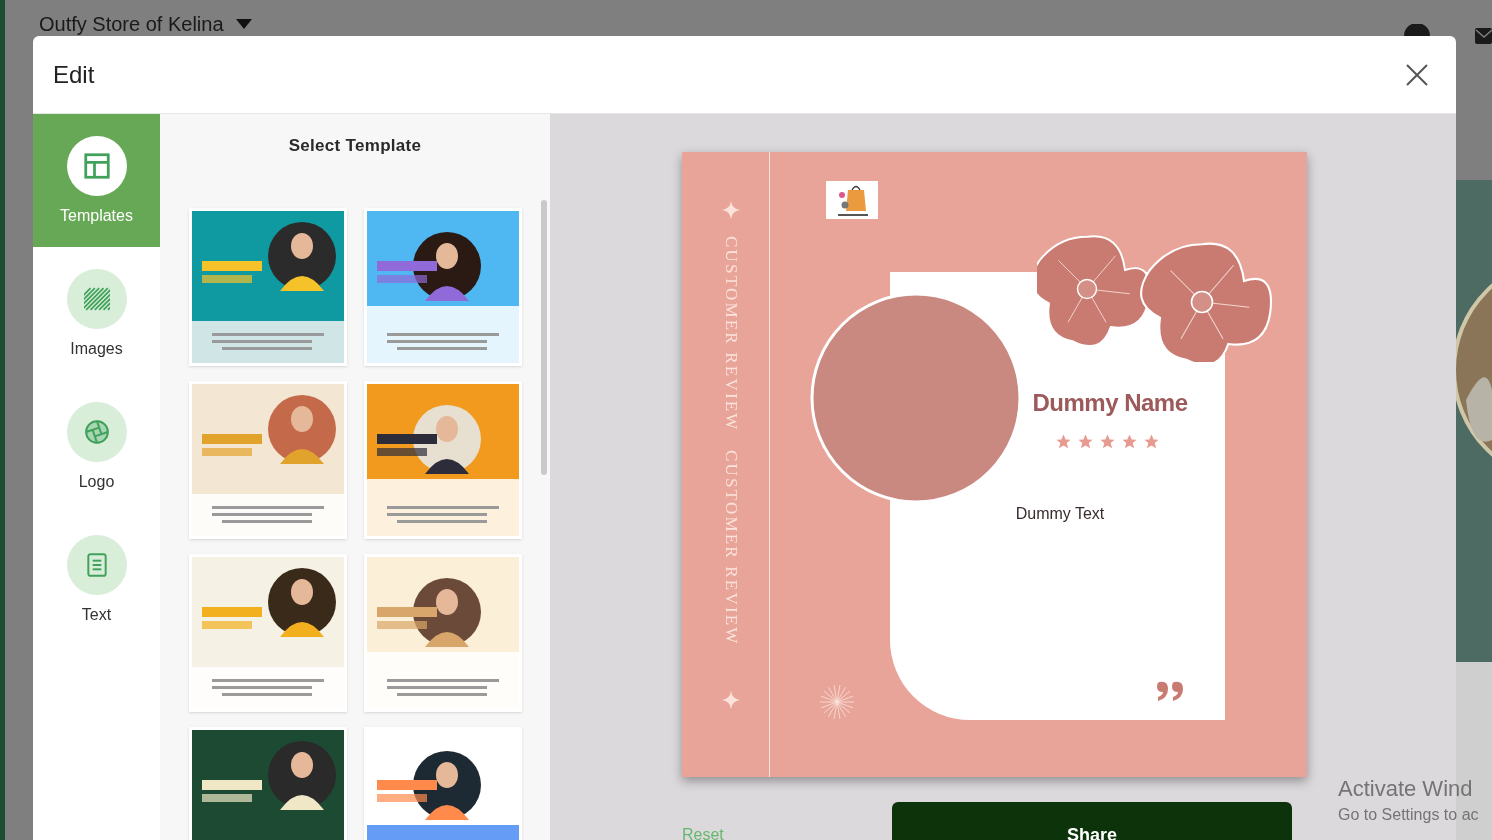 The height and width of the screenshot is (840, 1492). Describe the element at coordinates (544, 337) in the screenshot. I see `scrollbar` at that location.